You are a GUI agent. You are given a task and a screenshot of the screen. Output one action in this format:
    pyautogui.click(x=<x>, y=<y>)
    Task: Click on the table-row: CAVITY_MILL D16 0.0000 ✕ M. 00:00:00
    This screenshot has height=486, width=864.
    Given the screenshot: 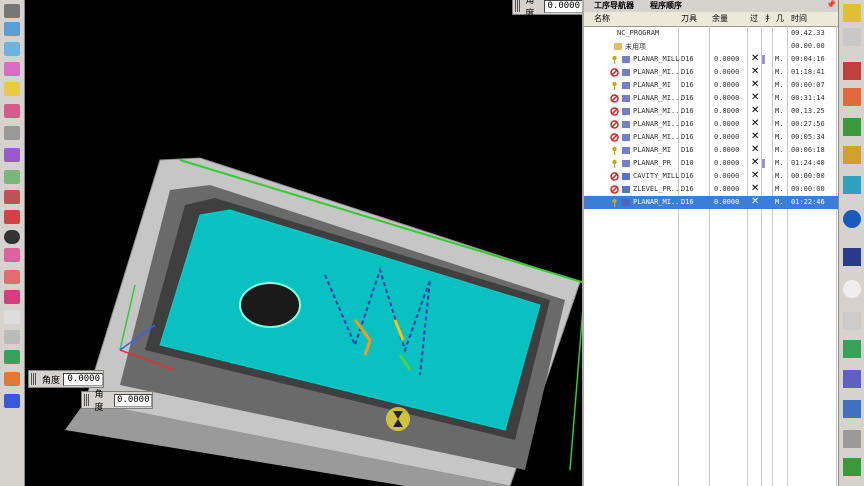 What is the action you would take?
    pyautogui.click(x=712, y=176)
    